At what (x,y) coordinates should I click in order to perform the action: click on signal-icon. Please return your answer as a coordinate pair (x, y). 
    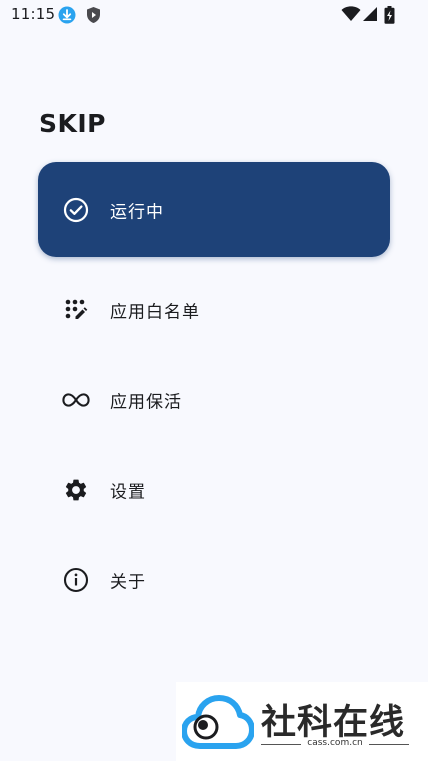
    Looking at the image, I should click on (370, 16).